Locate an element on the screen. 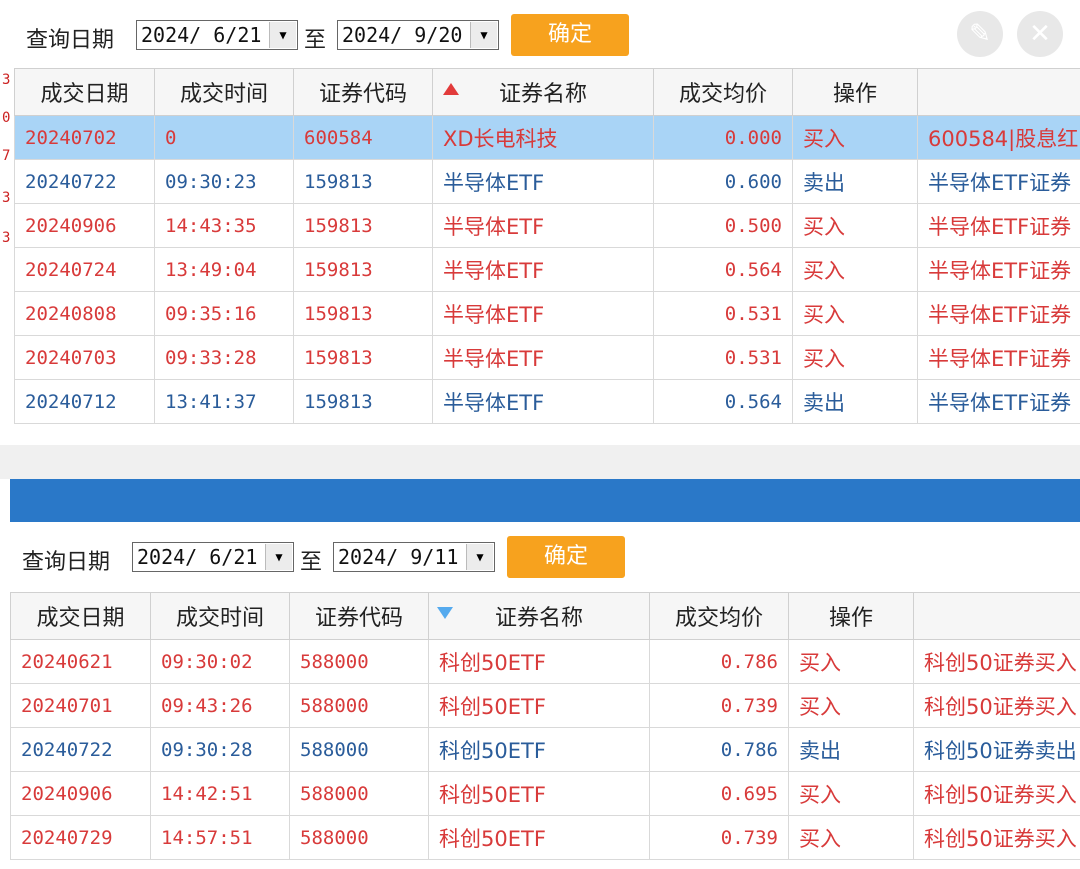 The height and width of the screenshot is (869, 1080). end-date-value: 2024/ 9/11 is located at coordinates (398, 557).